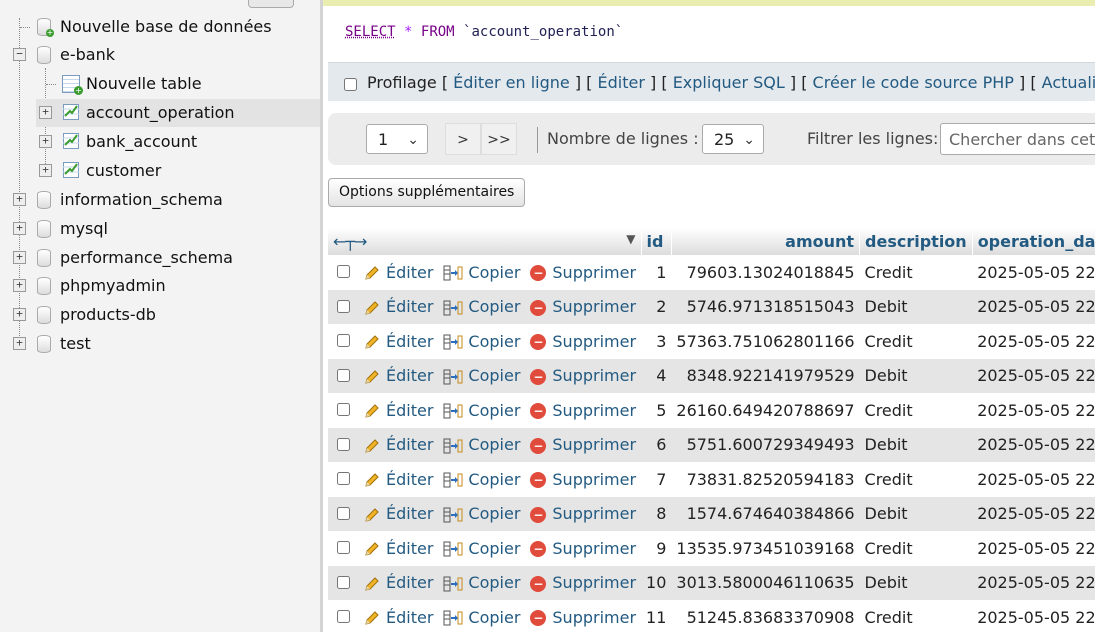 This screenshot has width=1095, height=632. I want to click on sidebar-item-test: + test, so click(160, 344).